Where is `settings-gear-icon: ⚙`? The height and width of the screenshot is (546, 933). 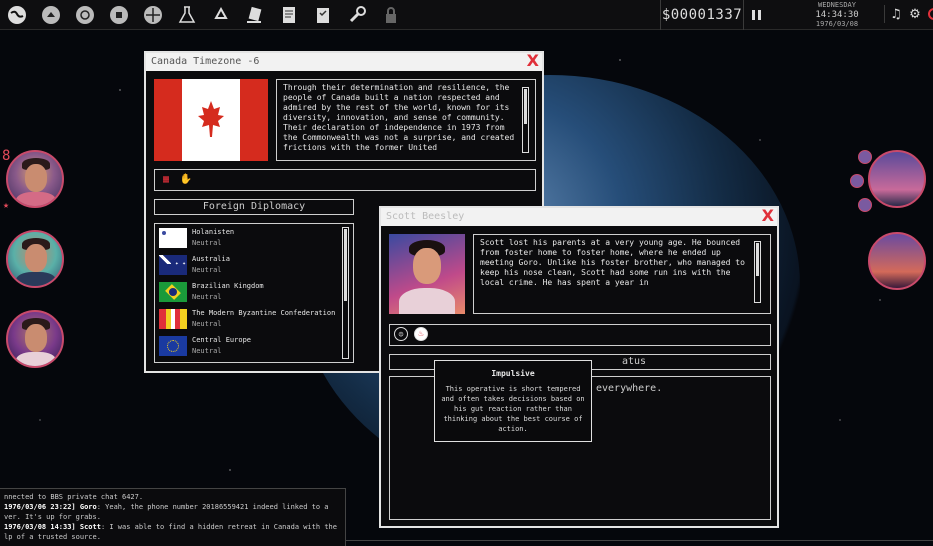
settings-gear-icon: ⚙ is located at coordinates (915, 14).